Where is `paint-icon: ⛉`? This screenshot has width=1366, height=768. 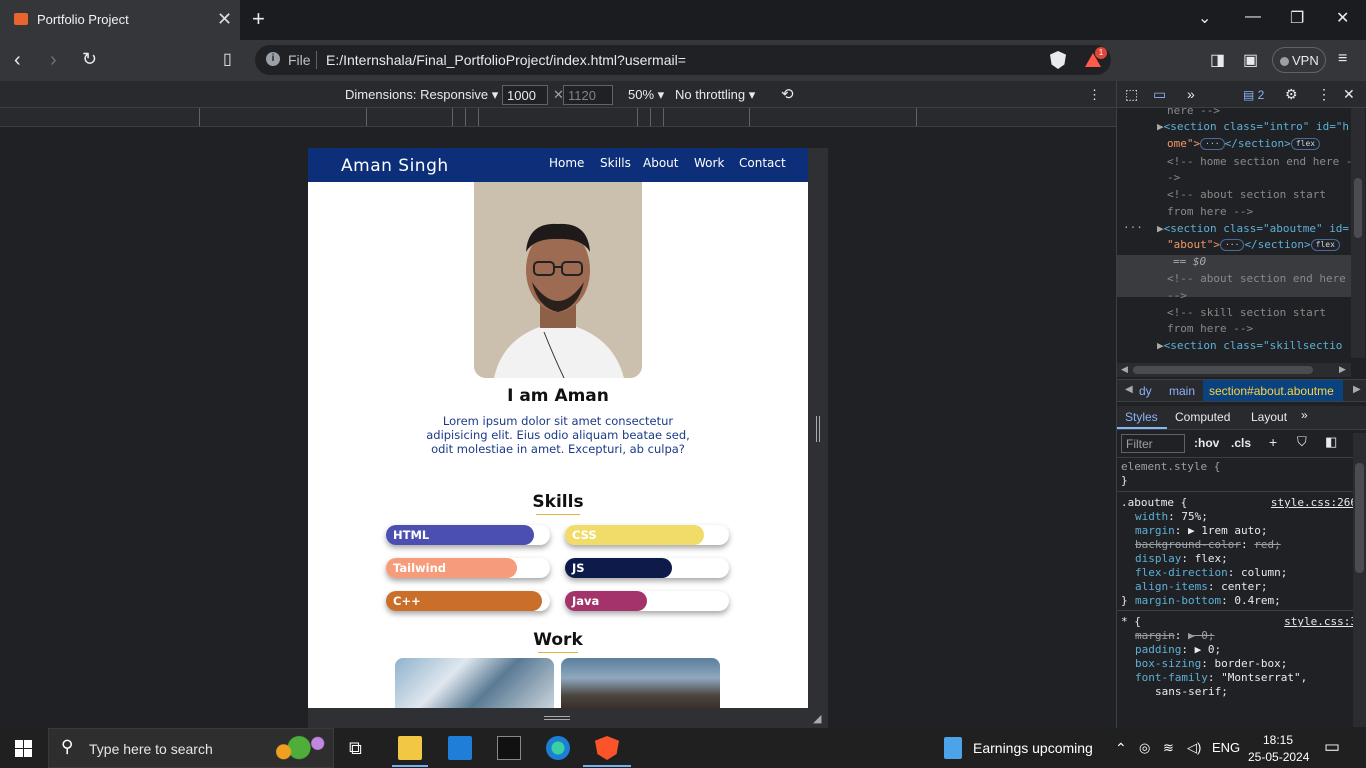 paint-icon: ⛉ is located at coordinates (1302, 442).